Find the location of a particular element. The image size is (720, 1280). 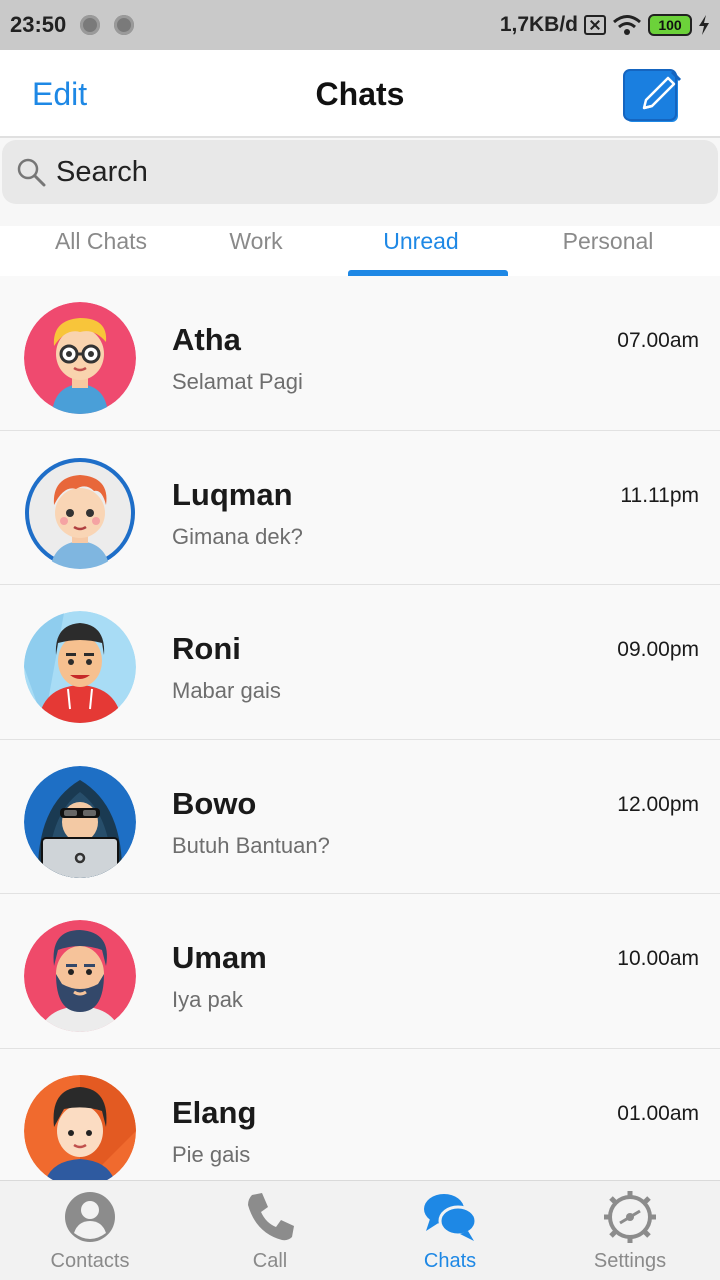

chat-row-umam: Umam Iya pak 10.00am is located at coordinates (360, 971).